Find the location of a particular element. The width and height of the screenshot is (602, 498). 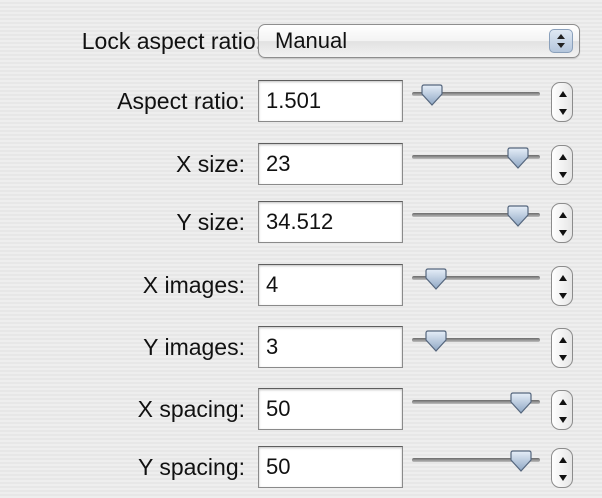

y-spacing-slider is located at coordinates (476, 465).